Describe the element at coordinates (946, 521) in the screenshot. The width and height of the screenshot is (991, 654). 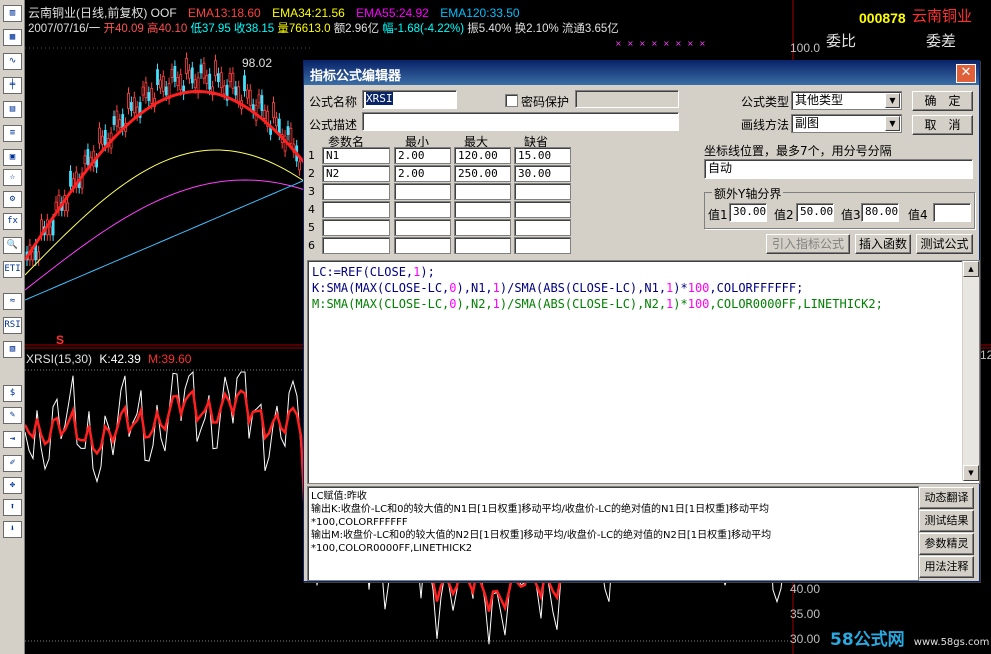
I see `side-button: 测试结果` at that location.